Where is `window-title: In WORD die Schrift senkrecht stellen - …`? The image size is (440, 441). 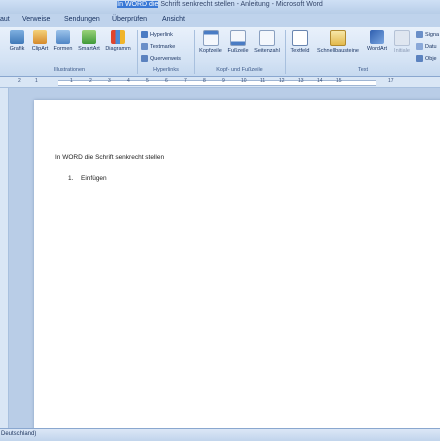 window-title: In WORD die Schrift senkrecht stellen - … is located at coordinates (220, 4).